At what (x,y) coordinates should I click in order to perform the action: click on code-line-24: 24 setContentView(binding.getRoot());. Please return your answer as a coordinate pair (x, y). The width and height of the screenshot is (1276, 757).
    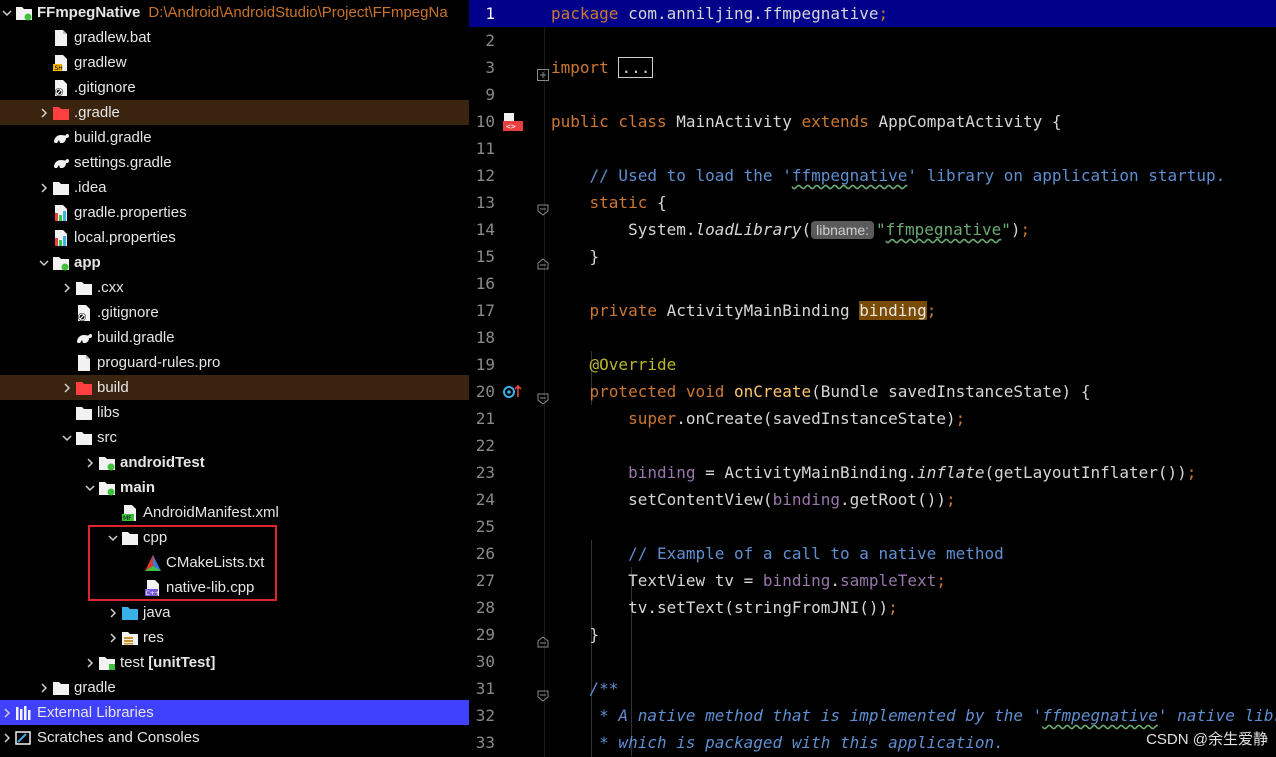
    Looking at the image, I should click on (872, 499).